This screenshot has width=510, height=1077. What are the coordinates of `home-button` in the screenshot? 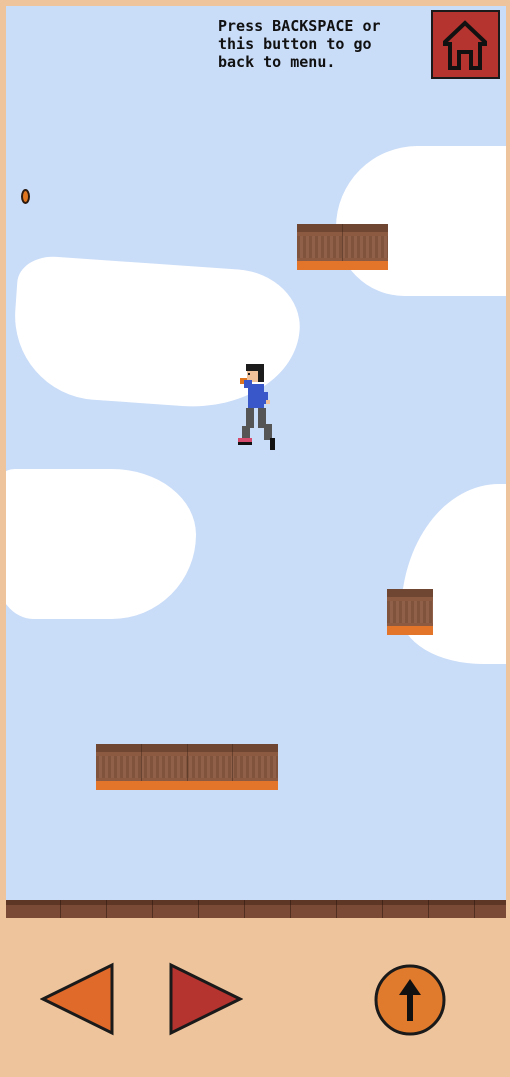 It's located at (465, 44).